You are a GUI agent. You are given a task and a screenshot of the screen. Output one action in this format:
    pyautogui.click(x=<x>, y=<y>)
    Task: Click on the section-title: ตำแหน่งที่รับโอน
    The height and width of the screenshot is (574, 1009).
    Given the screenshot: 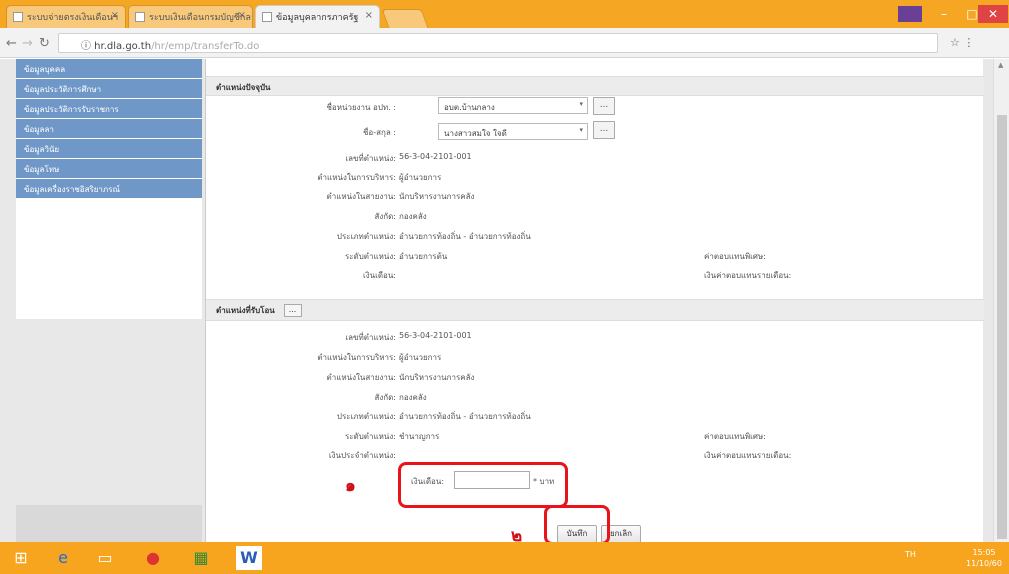 What is the action you would take?
    pyautogui.click(x=245, y=310)
    